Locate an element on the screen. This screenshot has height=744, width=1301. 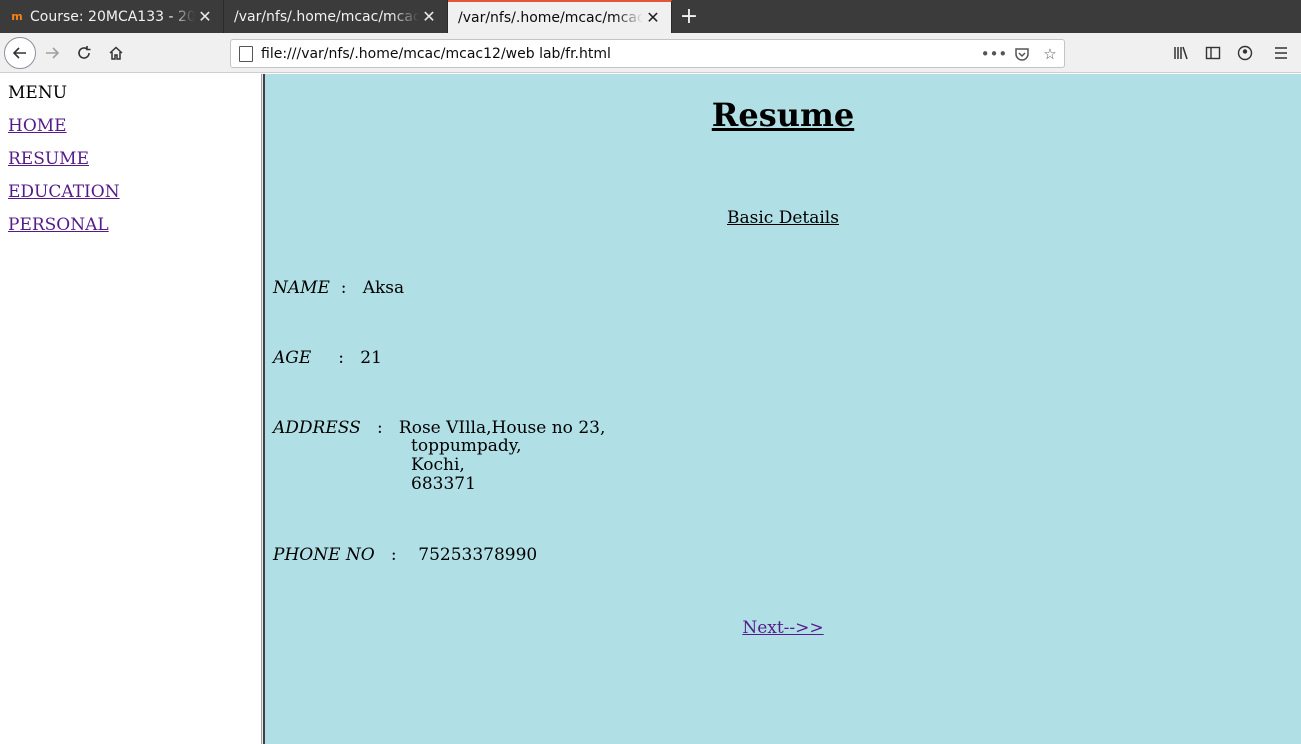
tab-course: m Course: 20MCA133 - 2021 ✕ is located at coordinates (112, 16).